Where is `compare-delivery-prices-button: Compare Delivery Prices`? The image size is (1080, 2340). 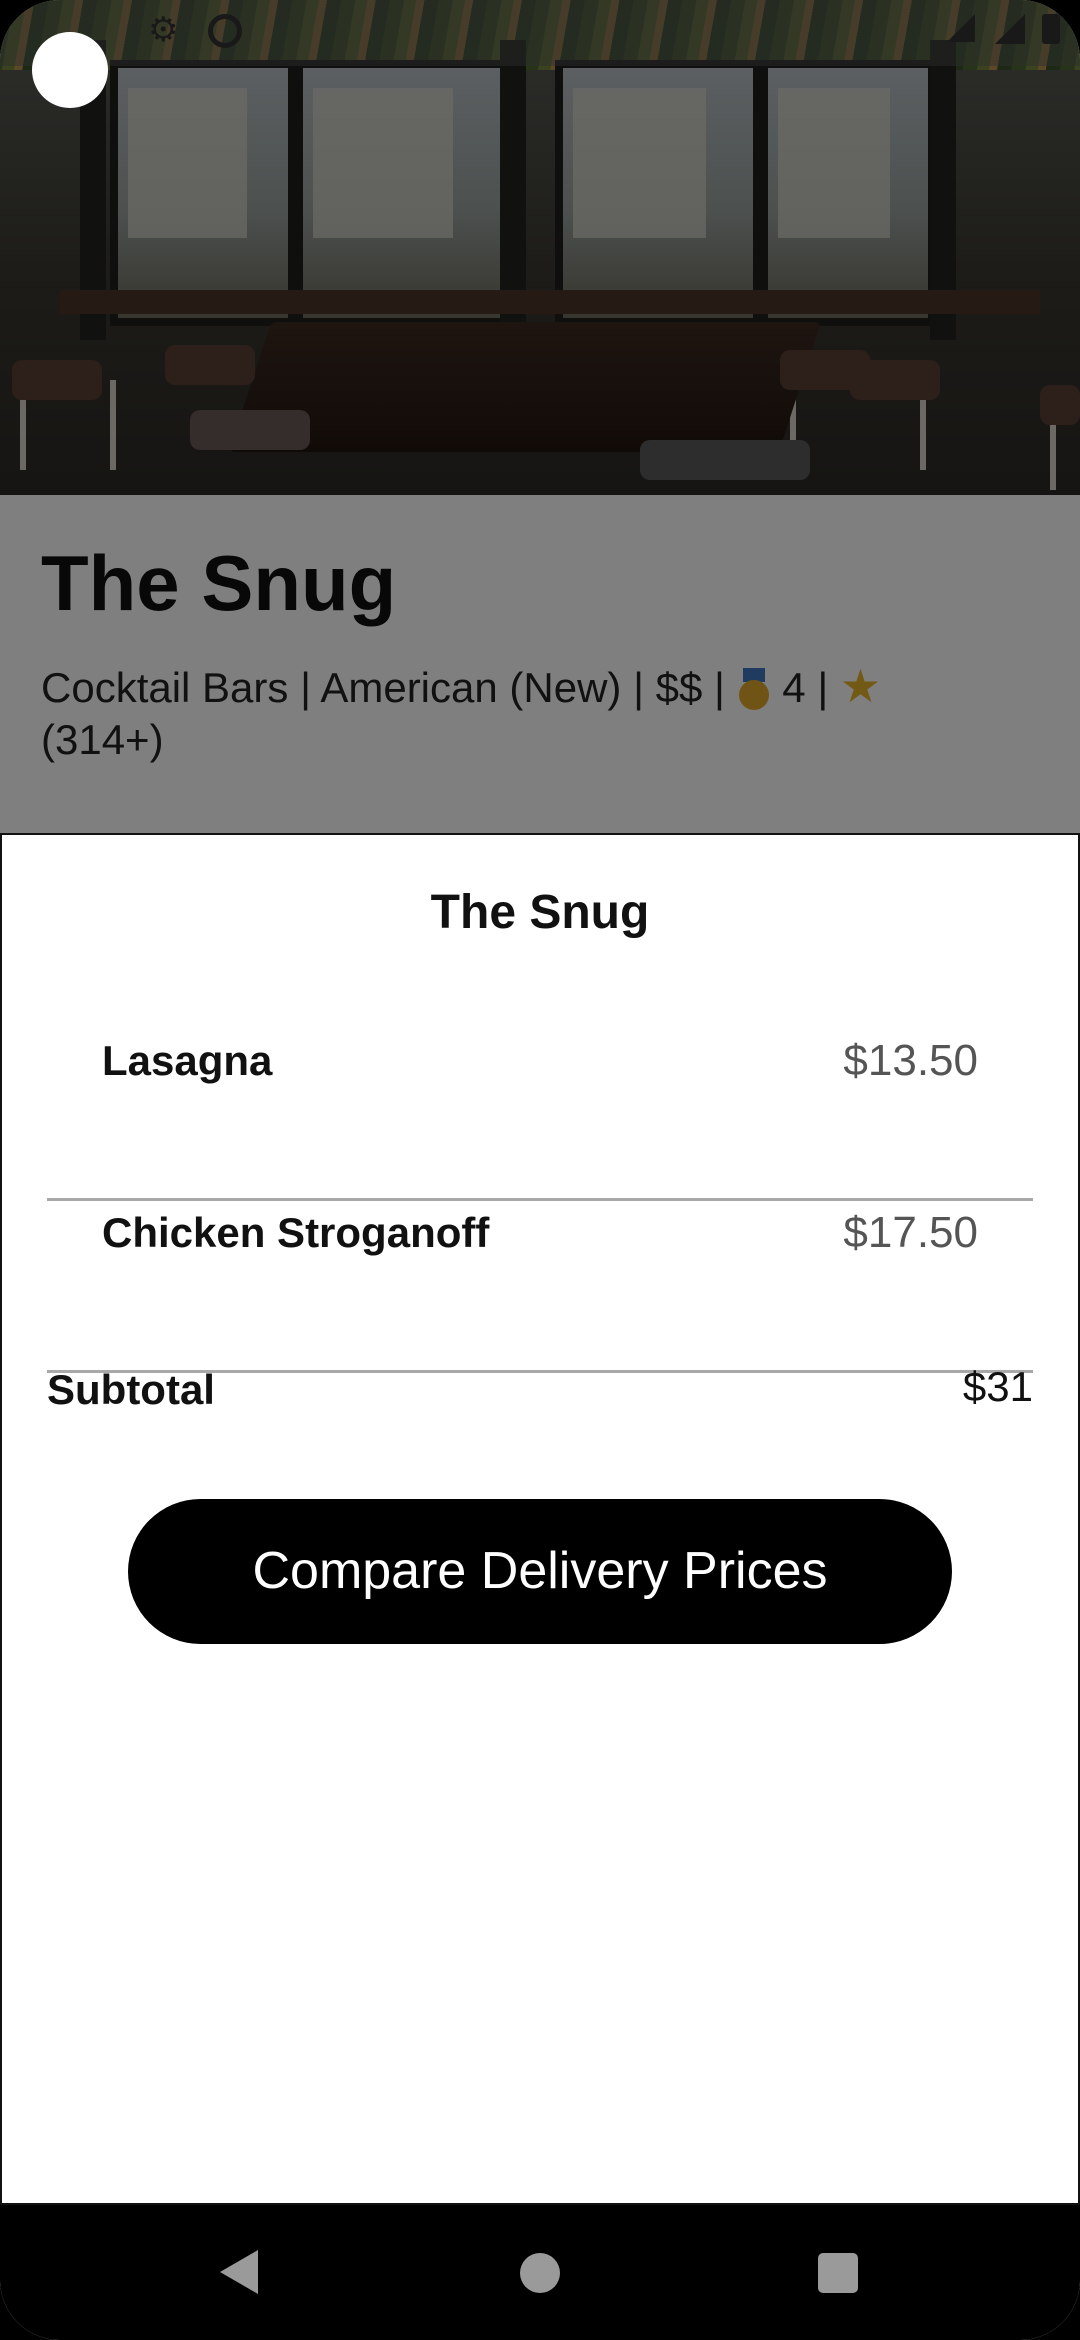 compare-delivery-prices-button: Compare Delivery Prices is located at coordinates (540, 1571).